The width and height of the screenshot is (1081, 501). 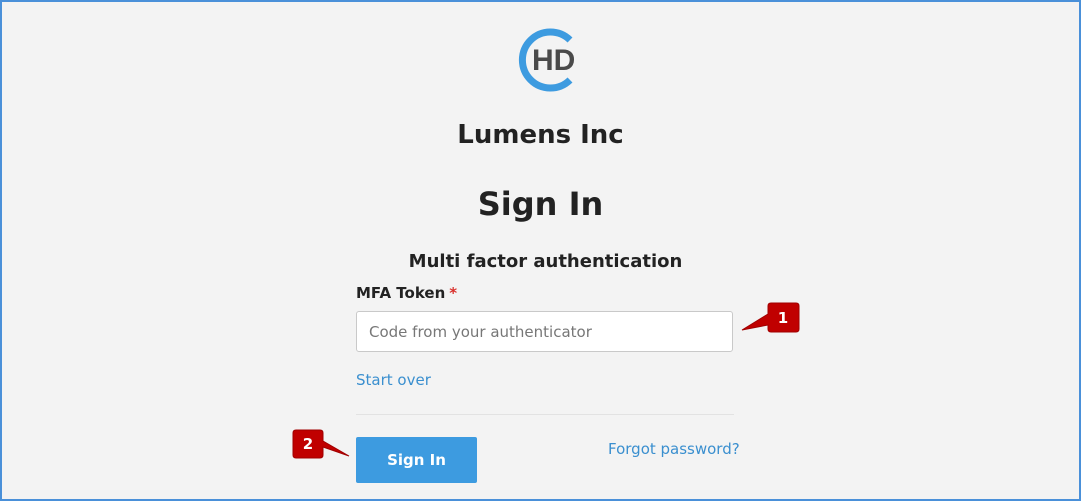 What do you see at coordinates (783, 318) in the screenshot?
I see `annotation-number-1: 1` at bounding box center [783, 318].